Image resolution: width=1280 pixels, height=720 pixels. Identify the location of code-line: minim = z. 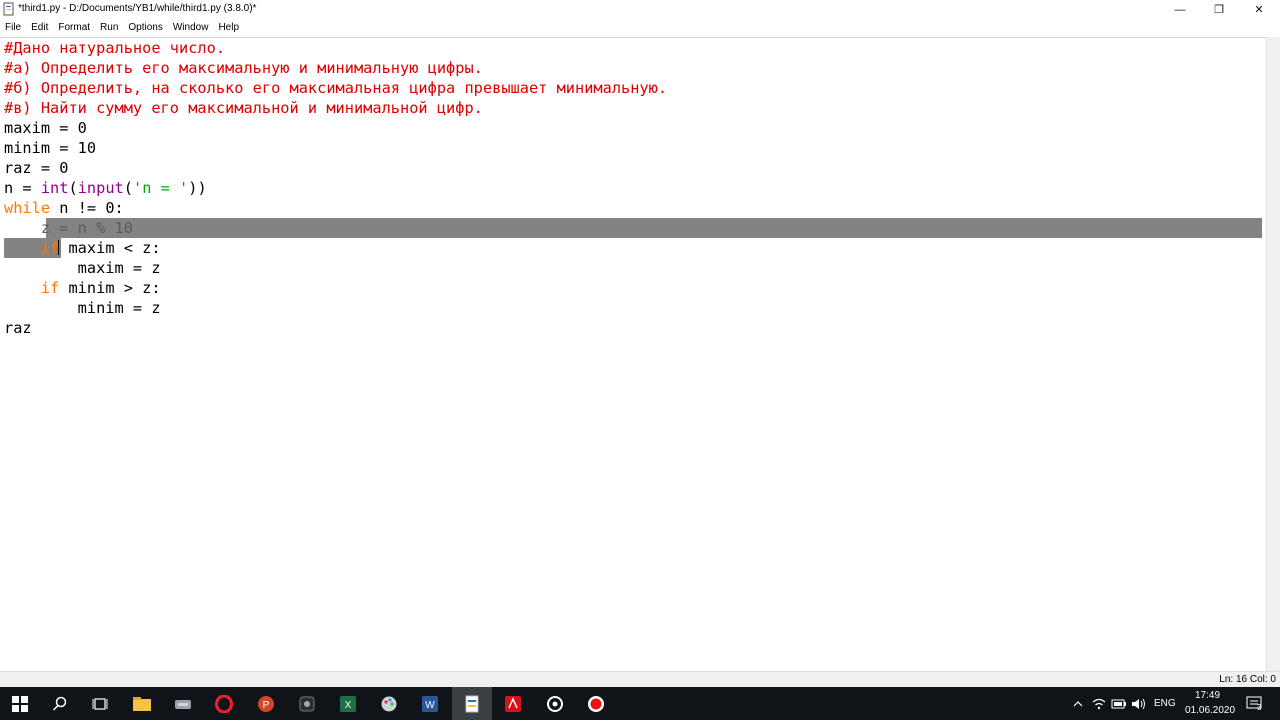
(82, 308).